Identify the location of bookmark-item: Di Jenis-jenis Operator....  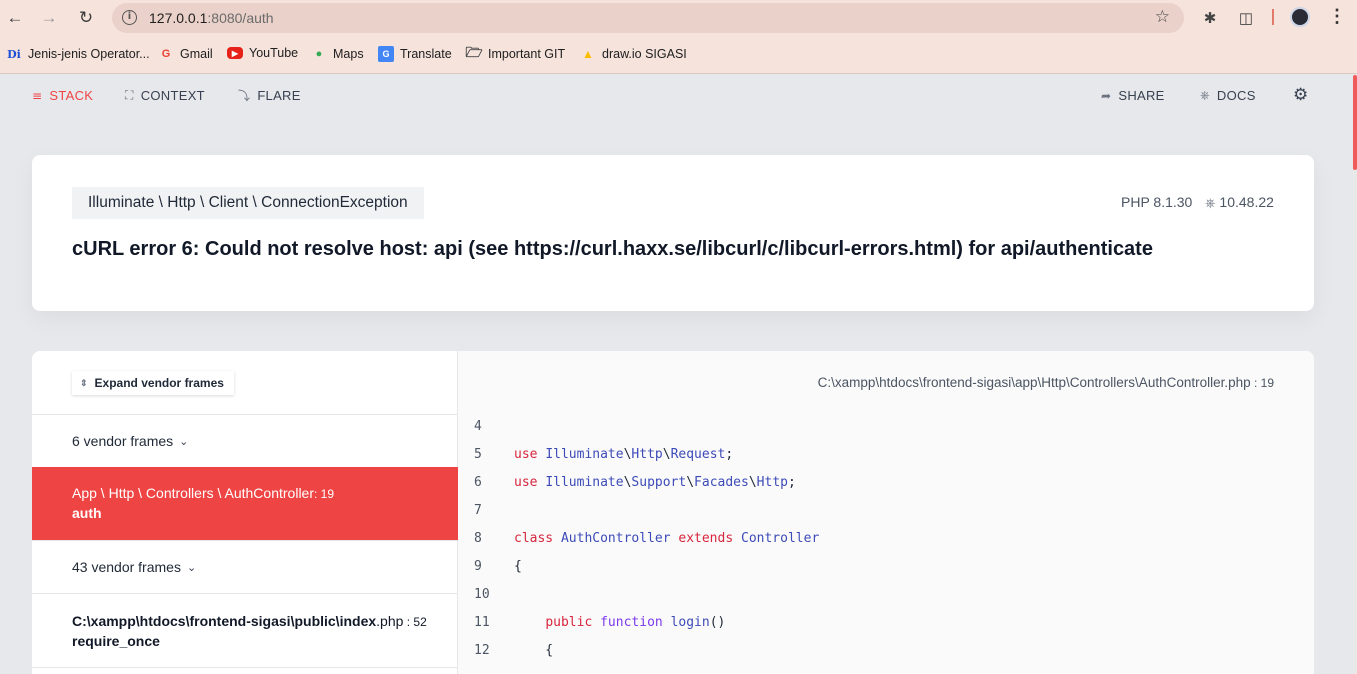
(78, 54).